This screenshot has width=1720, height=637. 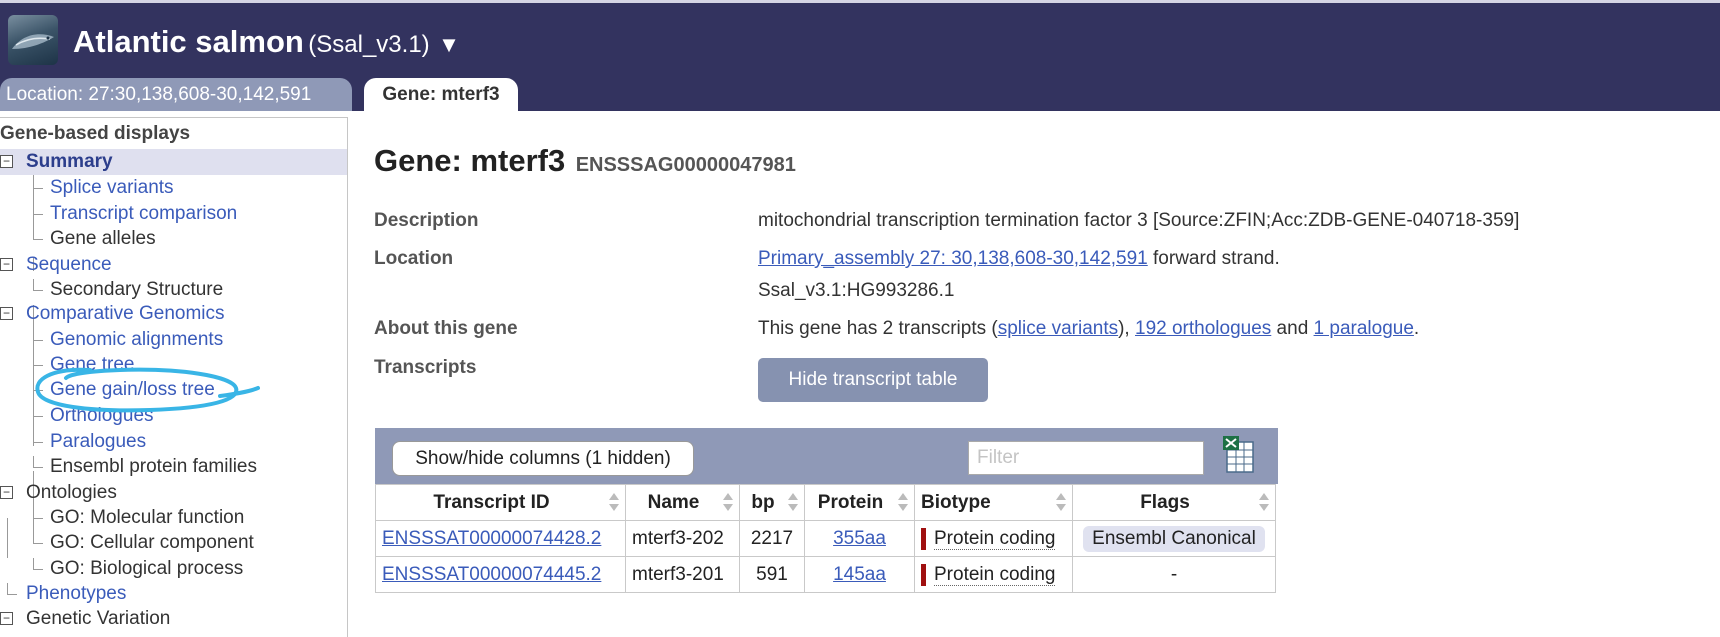 What do you see at coordinates (850, 502) in the screenshot?
I see `column-header-label: Protein` at bounding box center [850, 502].